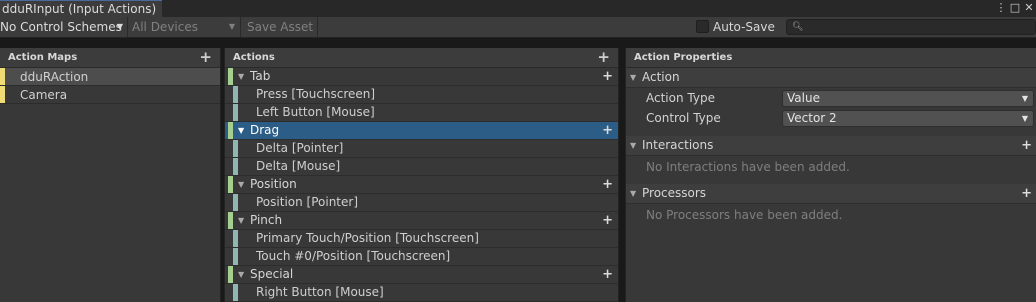 Image resolution: width=1036 pixels, height=302 pixels. What do you see at coordinates (260, 76) in the screenshot?
I see `action-label: Tab` at bounding box center [260, 76].